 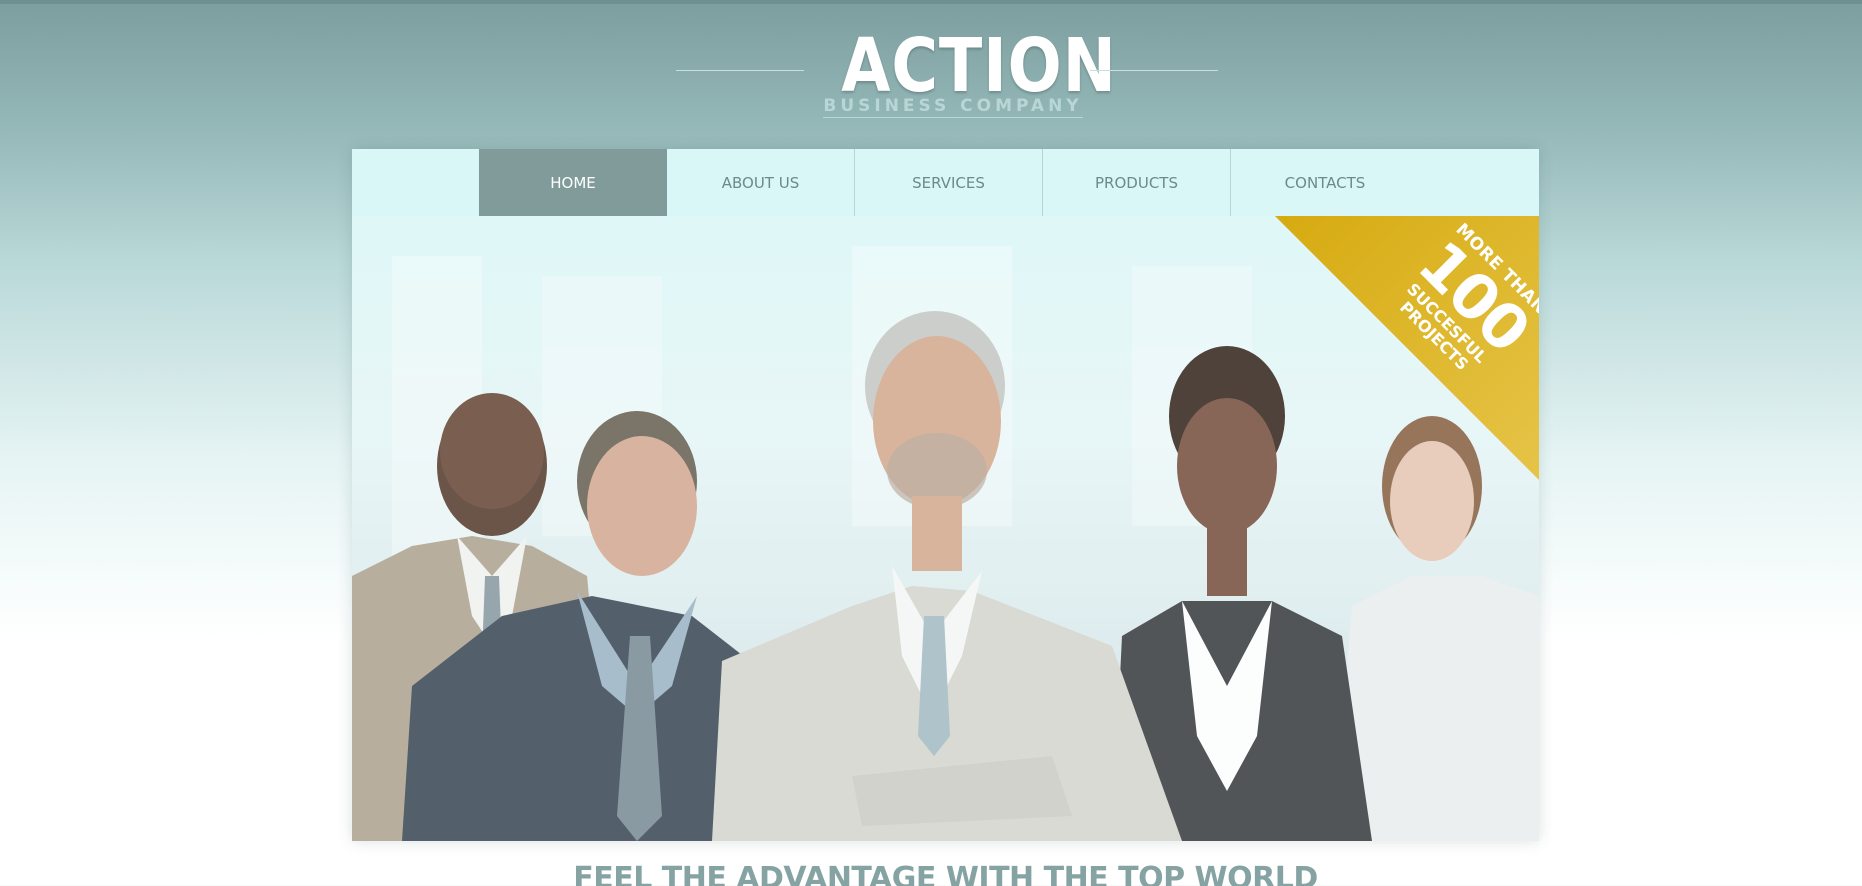 What do you see at coordinates (1407, 348) in the screenshot?
I see `projects-badge: MORE THAN 100 SUCCESFUL PROJECTS` at bounding box center [1407, 348].